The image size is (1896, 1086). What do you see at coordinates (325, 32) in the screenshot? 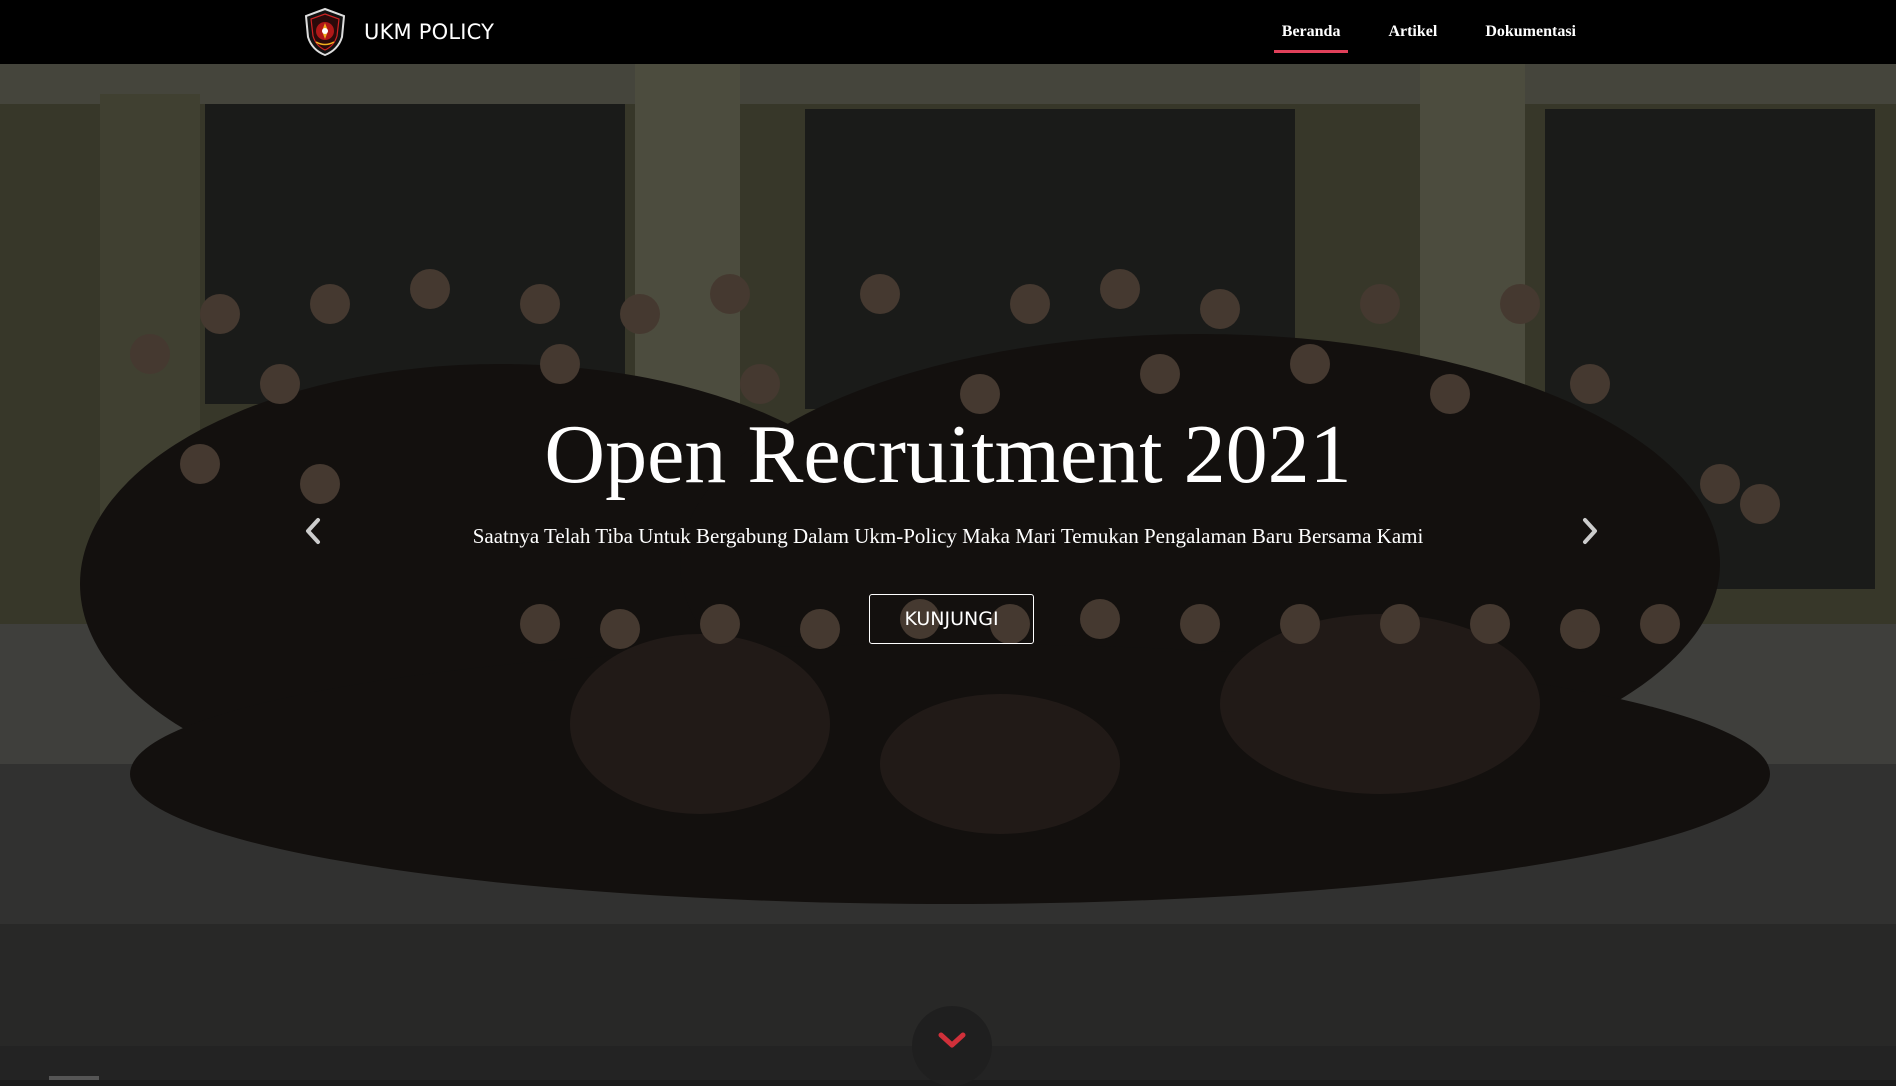
I see `shield-emblem-icon` at bounding box center [325, 32].